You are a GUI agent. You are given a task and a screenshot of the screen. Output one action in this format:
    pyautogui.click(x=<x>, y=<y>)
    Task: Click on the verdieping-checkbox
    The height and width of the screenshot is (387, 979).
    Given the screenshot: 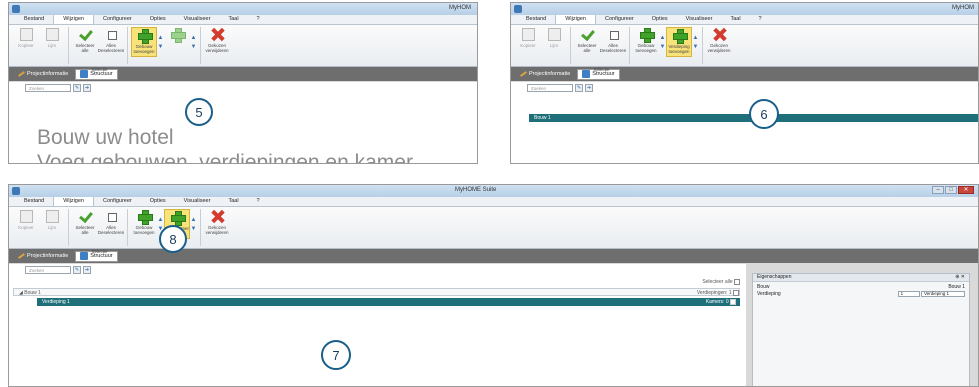 What is the action you would take?
    pyautogui.click(x=733, y=301)
    